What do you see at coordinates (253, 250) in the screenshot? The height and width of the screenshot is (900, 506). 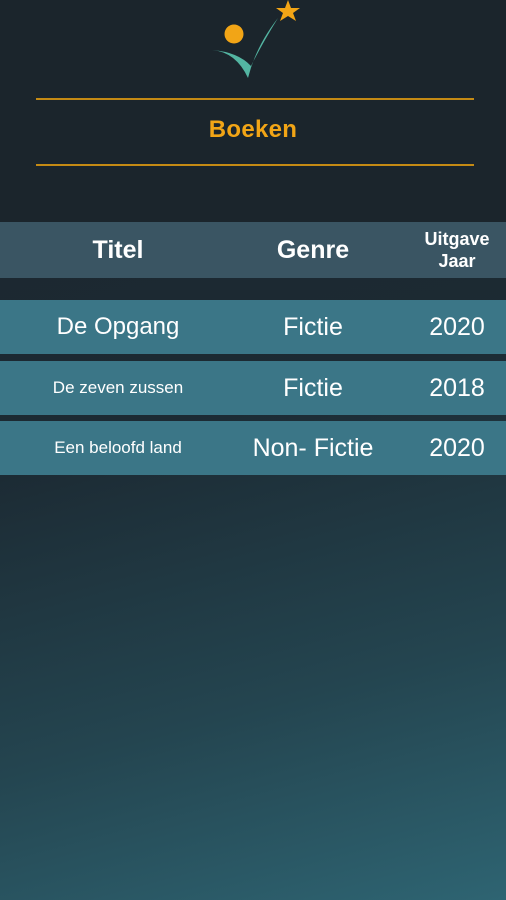 I see `table-header: Titel Genre Uitgave Jaar` at bounding box center [253, 250].